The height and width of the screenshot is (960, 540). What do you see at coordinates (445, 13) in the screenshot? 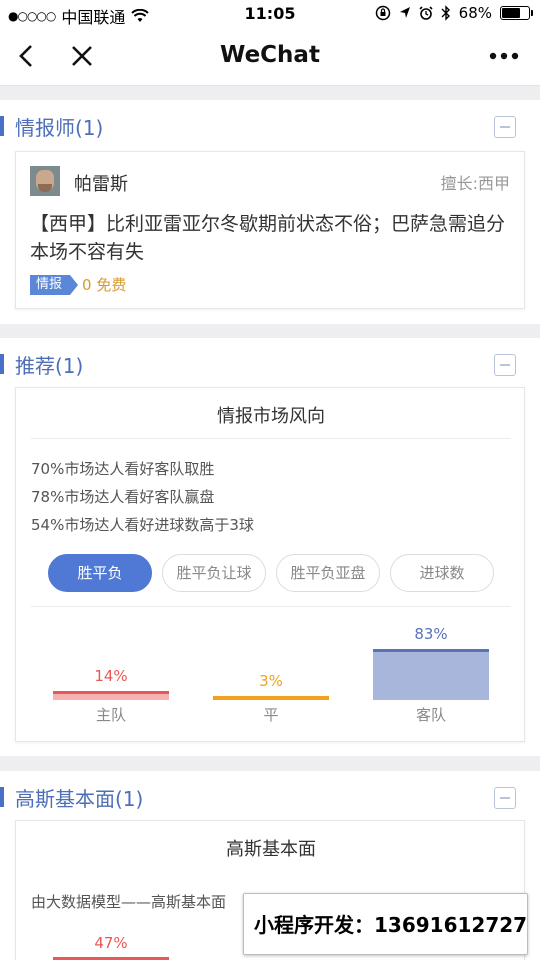
I see `bluetooth-icon` at bounding box center [445, 13].